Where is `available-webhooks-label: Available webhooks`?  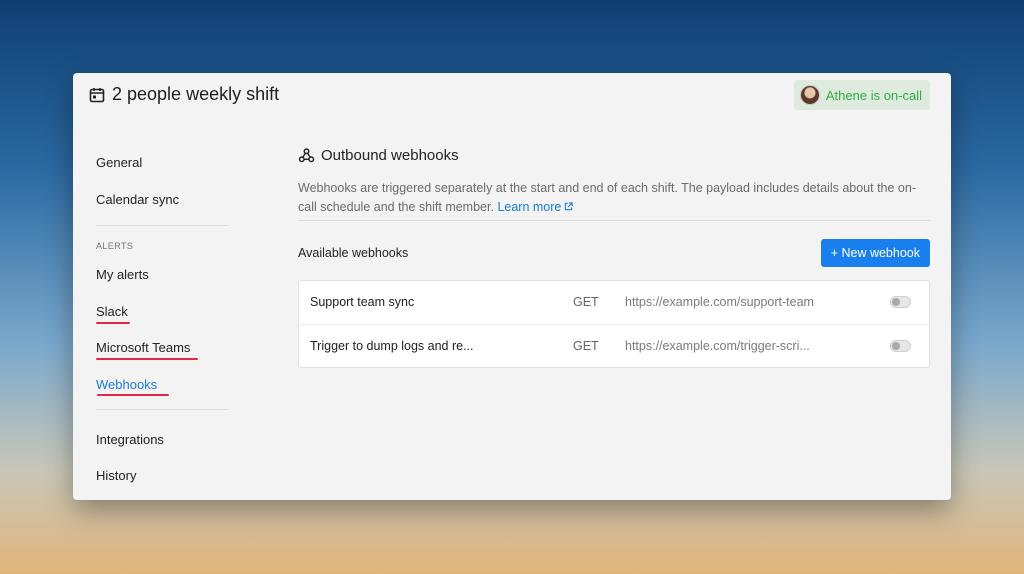 available-webhooks-label: Available webhooks is located at coordinates (353, 253).